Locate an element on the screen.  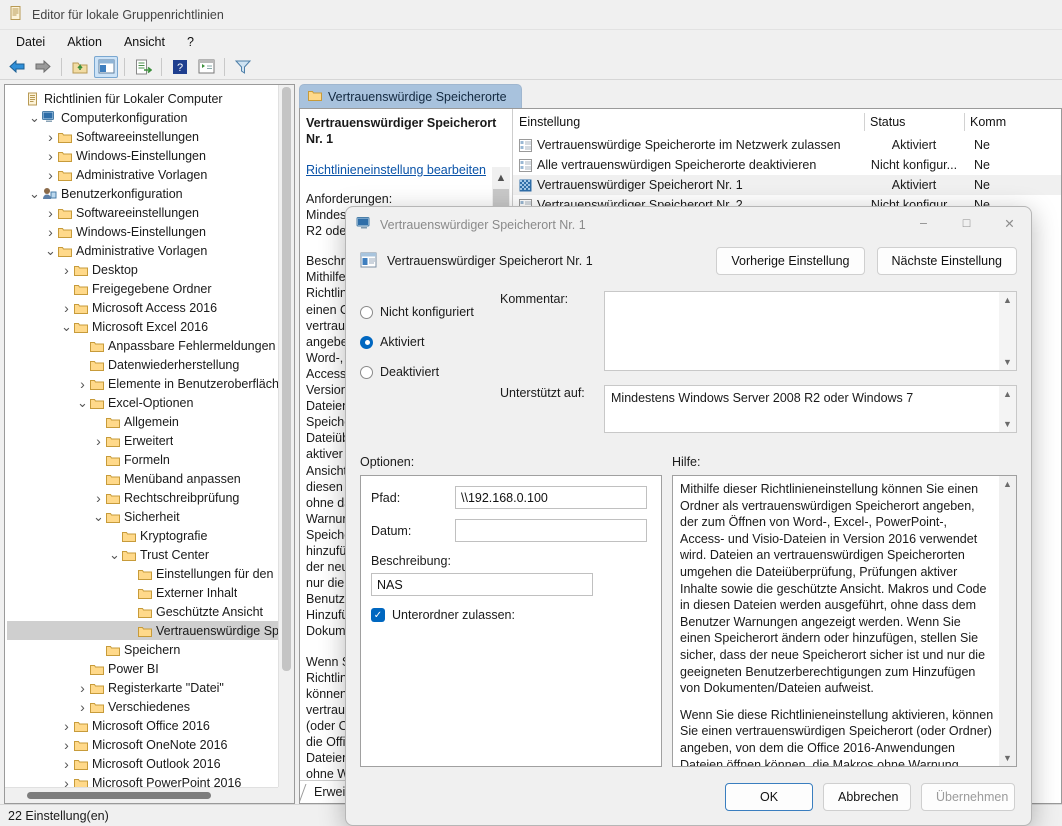
tree-item: Menüband anpassen is located at coordinates (142, 478).